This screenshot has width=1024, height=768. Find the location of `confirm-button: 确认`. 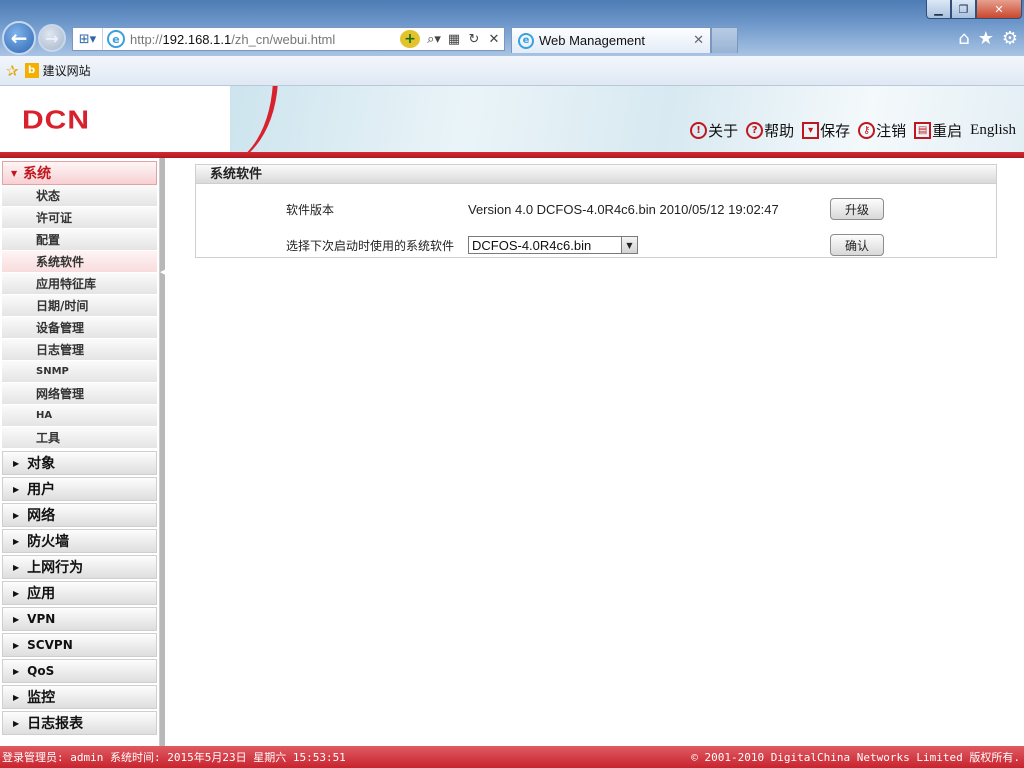

confirm-button: 确认 is located at coordinates (857, 245).